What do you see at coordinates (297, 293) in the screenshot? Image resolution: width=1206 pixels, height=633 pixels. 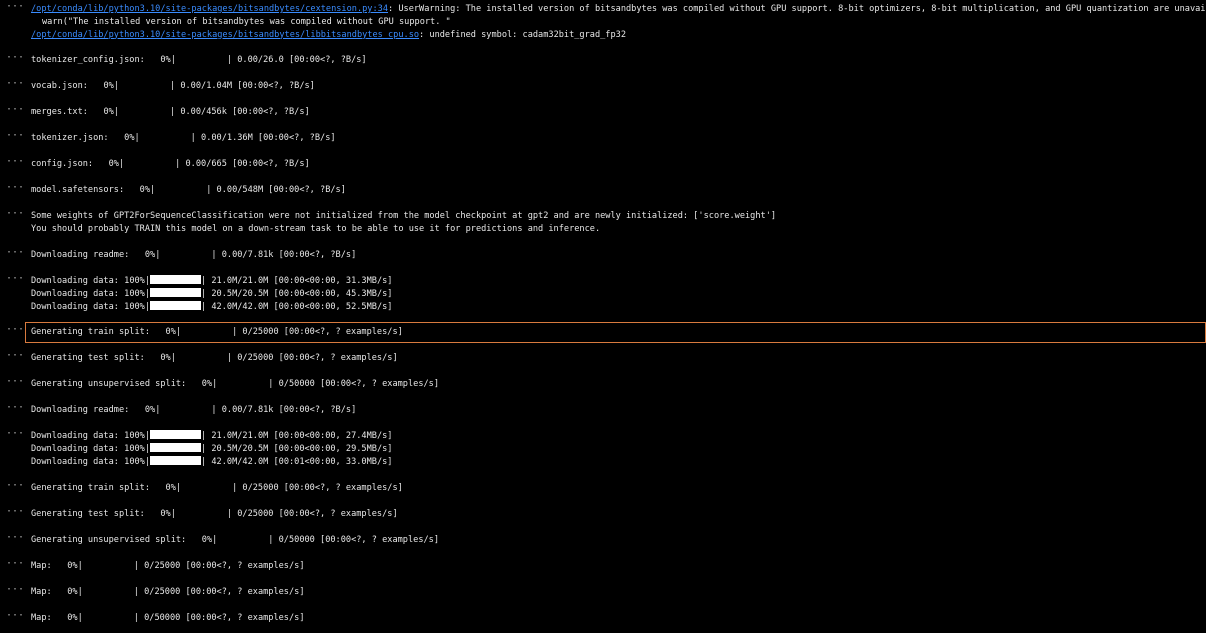 I see `progress-stats: | 20.5M/20.5M [00:00<00:00, 45.3MB/s]` at bounding box center [297, 293].